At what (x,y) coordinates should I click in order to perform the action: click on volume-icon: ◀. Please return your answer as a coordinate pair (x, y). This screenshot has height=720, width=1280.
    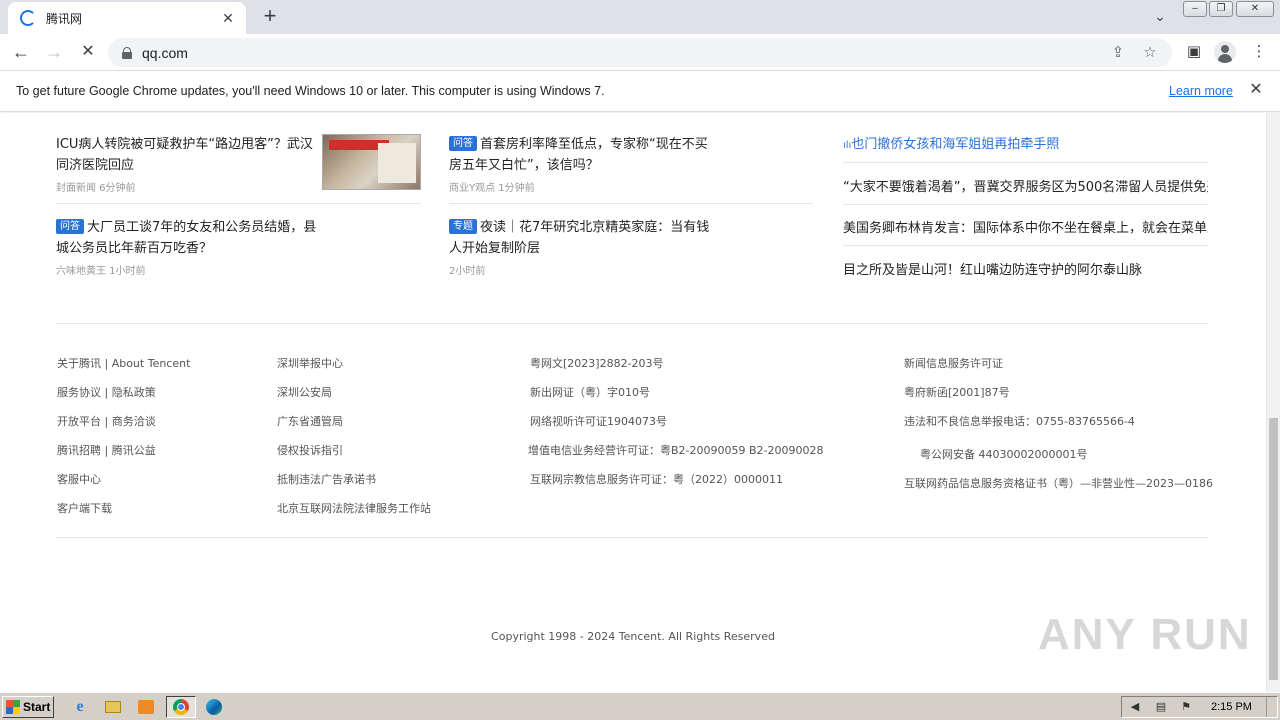
    Looking at the image, I should click on (1135, 707).